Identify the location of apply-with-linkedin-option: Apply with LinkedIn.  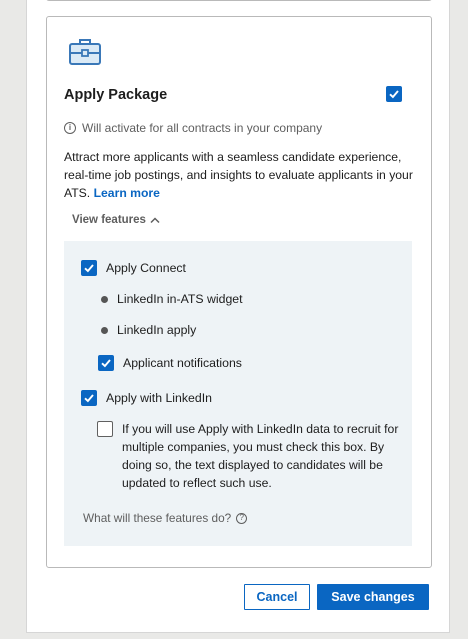
(146, 398).